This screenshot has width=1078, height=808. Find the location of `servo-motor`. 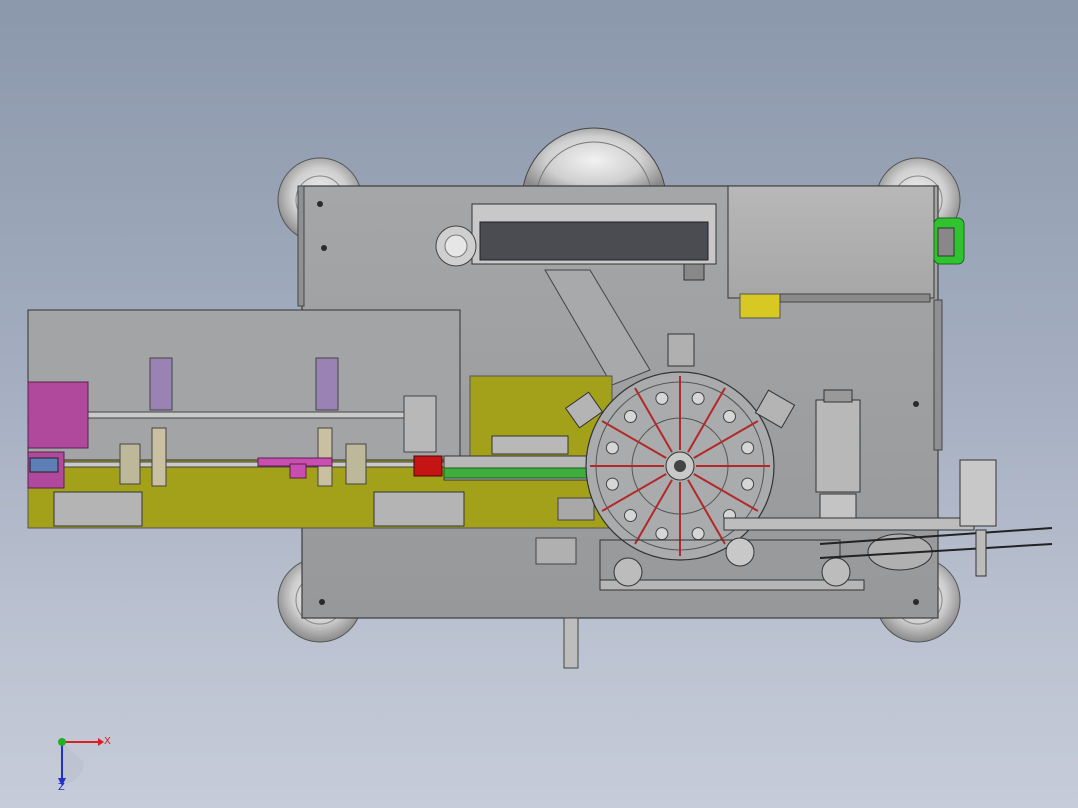

servo-motor is located at coordinates (838, 457).